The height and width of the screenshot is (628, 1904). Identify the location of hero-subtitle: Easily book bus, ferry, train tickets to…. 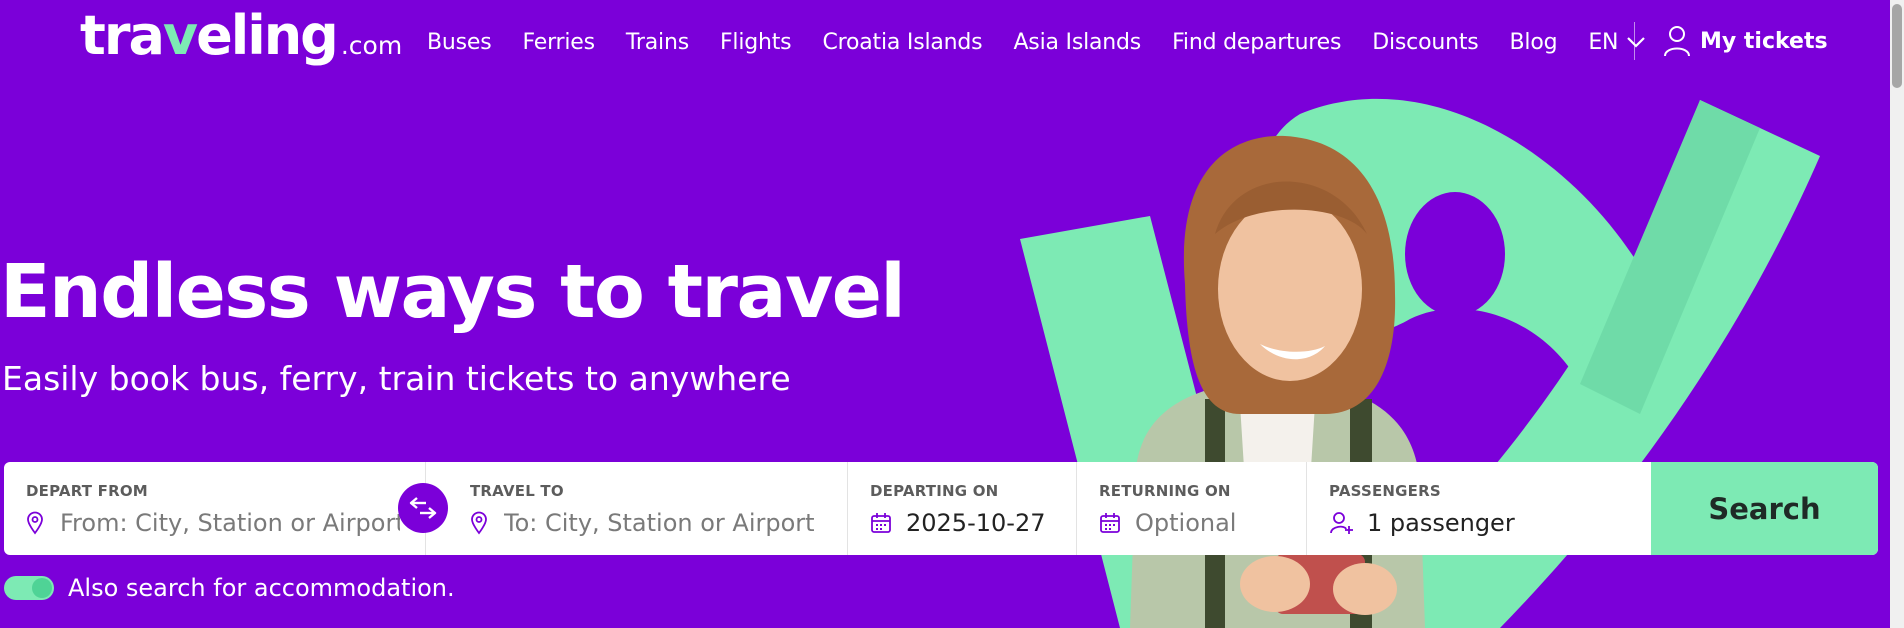
(396, 378).